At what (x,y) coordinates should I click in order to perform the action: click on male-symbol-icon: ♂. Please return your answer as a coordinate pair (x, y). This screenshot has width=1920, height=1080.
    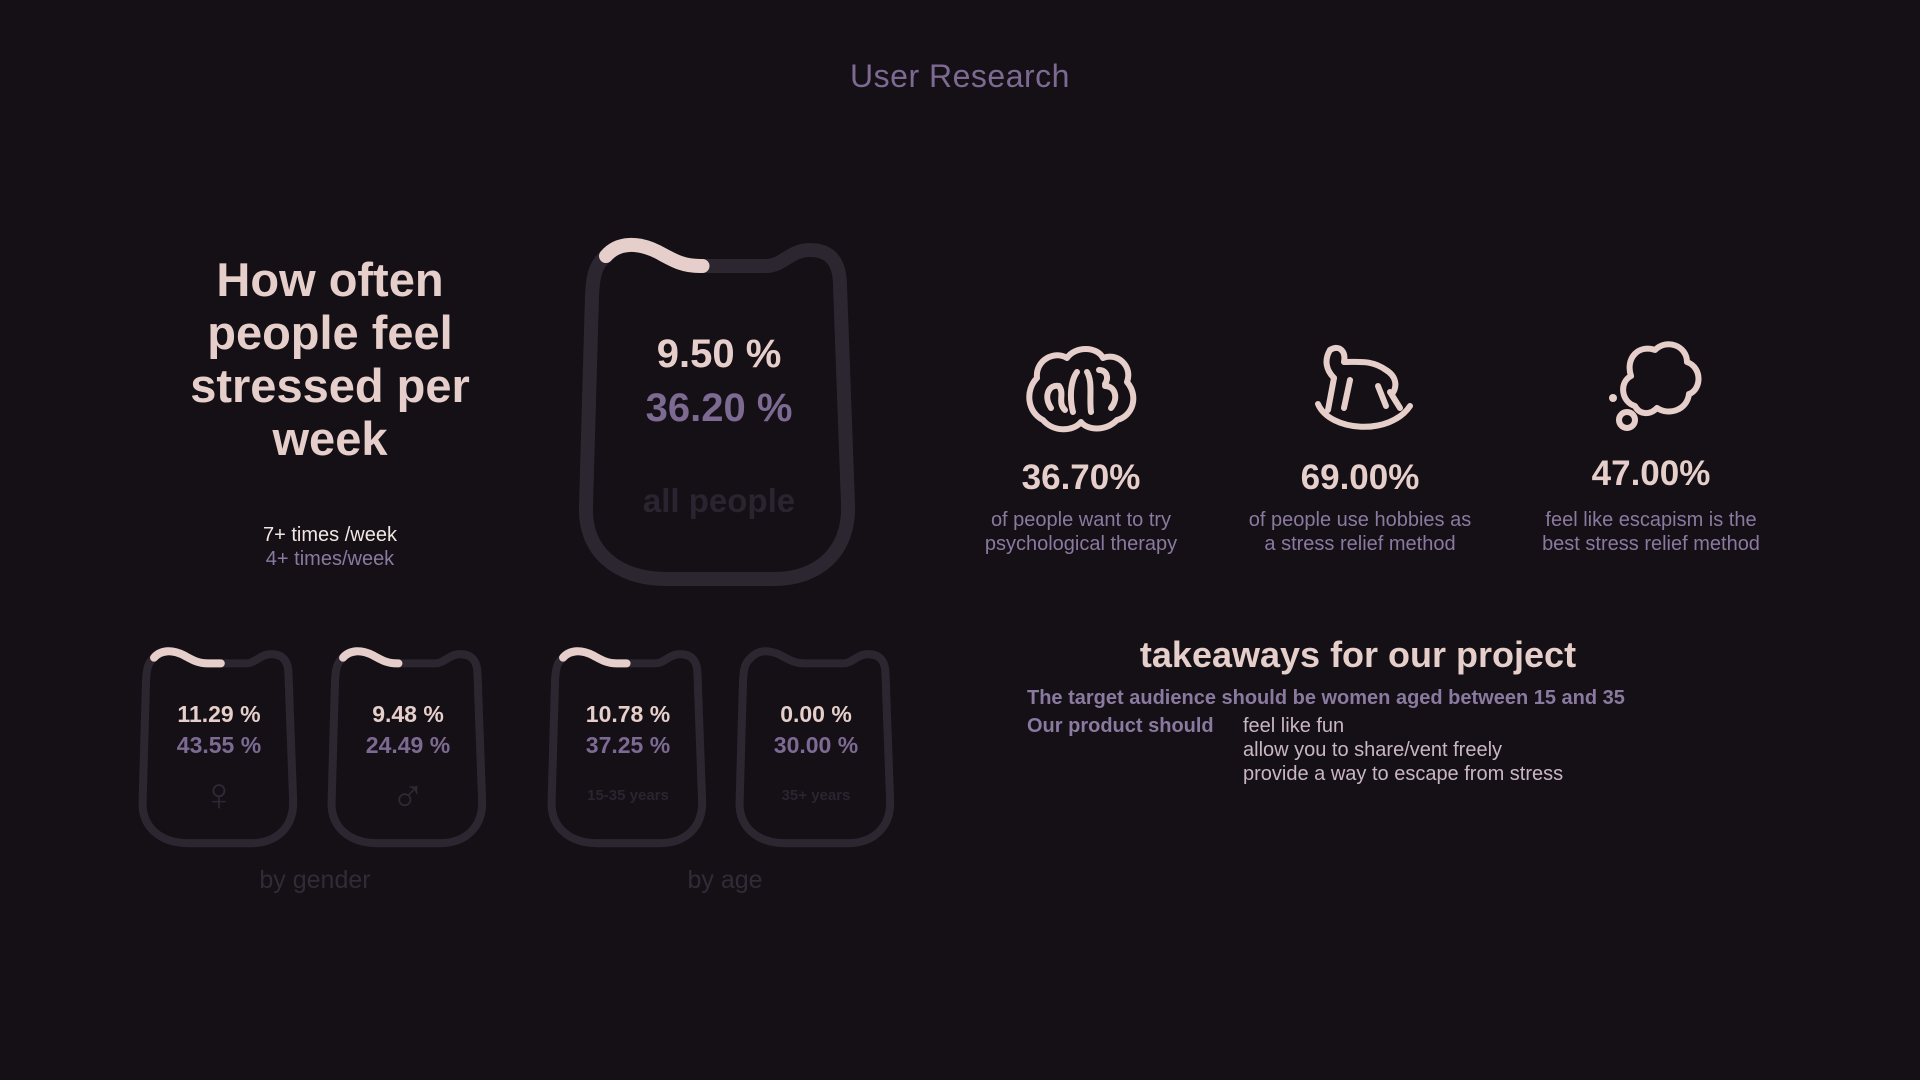
    Looking at the image, I should click on (408, 794).